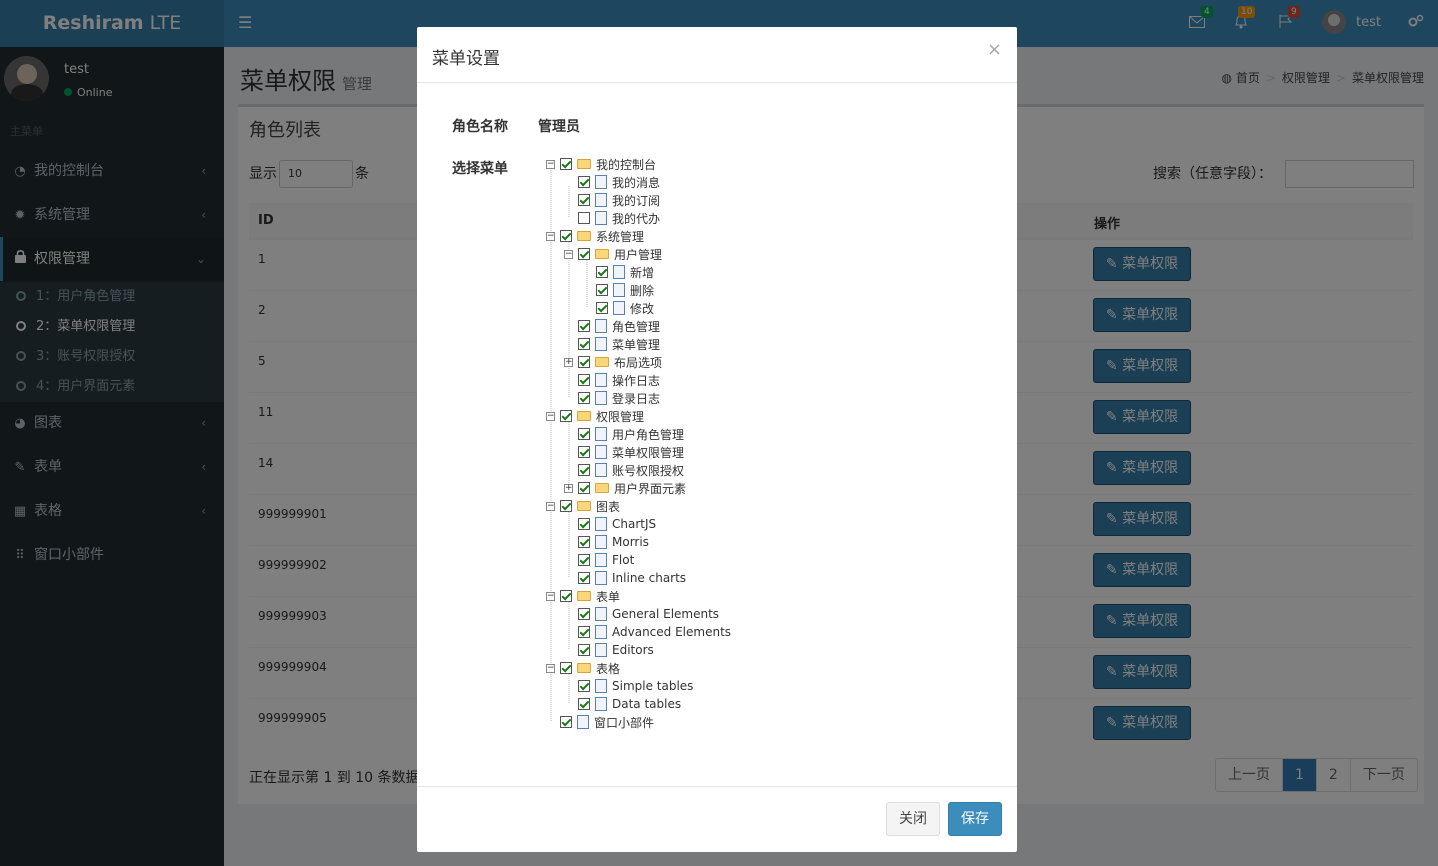 The width and height of the screenshot is (1438, 866). Describe the element at coordinates (636, 200) in the screenshot. I see `tree-node-label: 我的订阅` at that location.